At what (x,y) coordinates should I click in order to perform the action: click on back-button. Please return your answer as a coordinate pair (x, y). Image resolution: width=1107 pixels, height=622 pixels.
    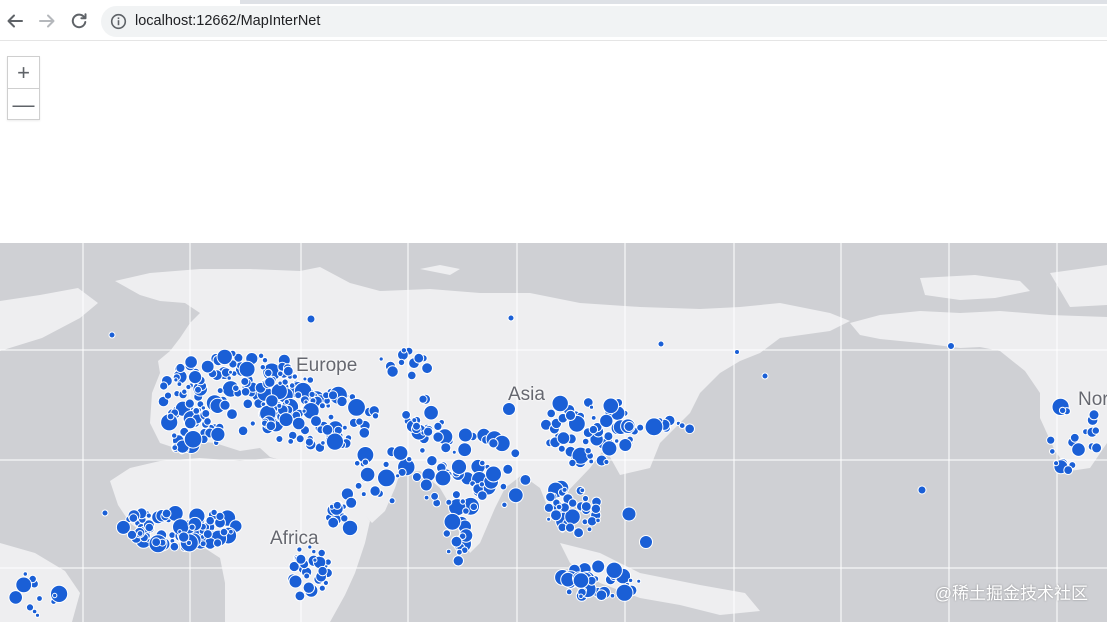
    Looking at the image, I should click on (15, 21).